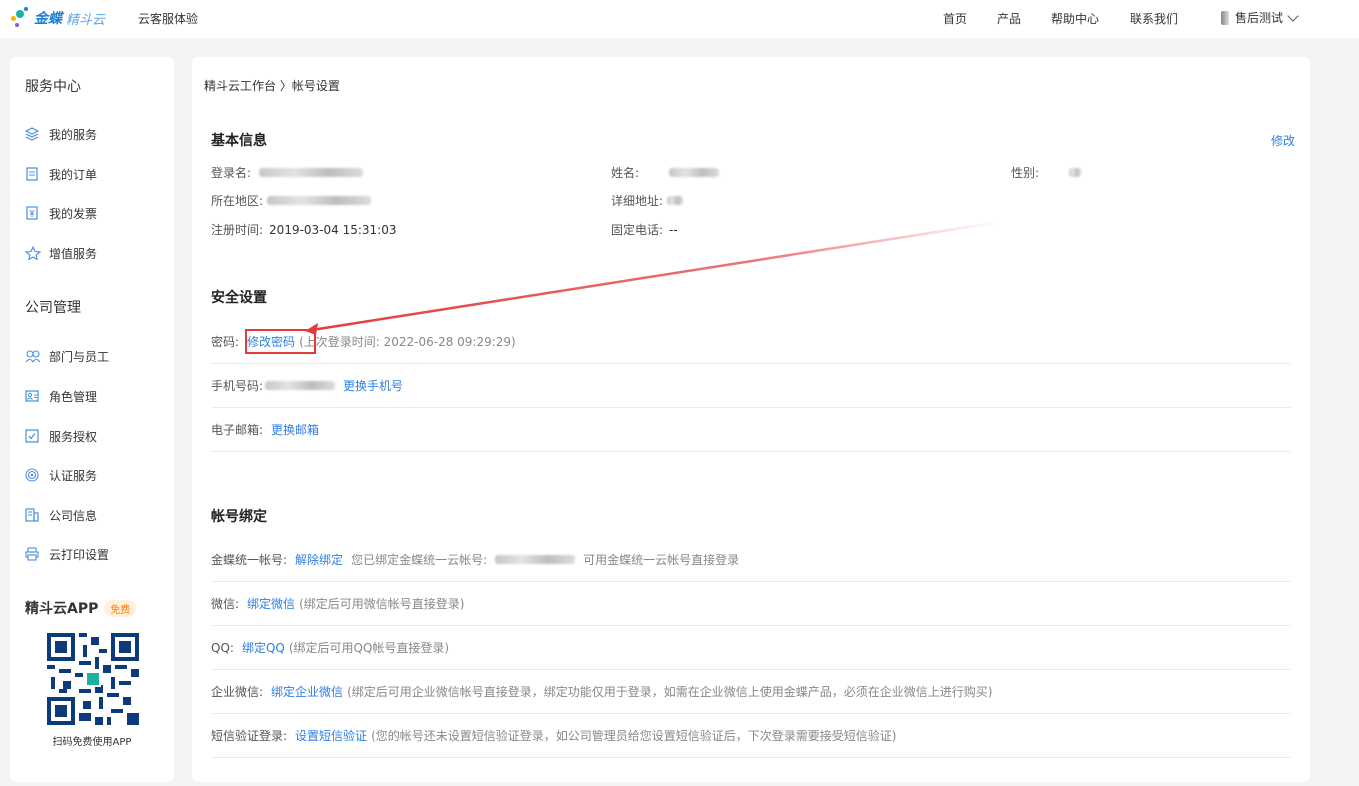 The width and height of the screenshot is (1359, 786). Describe the element at coordinates (295, 429) in the screenshot. I see `change-email-link: 更换邮箱` at that location.